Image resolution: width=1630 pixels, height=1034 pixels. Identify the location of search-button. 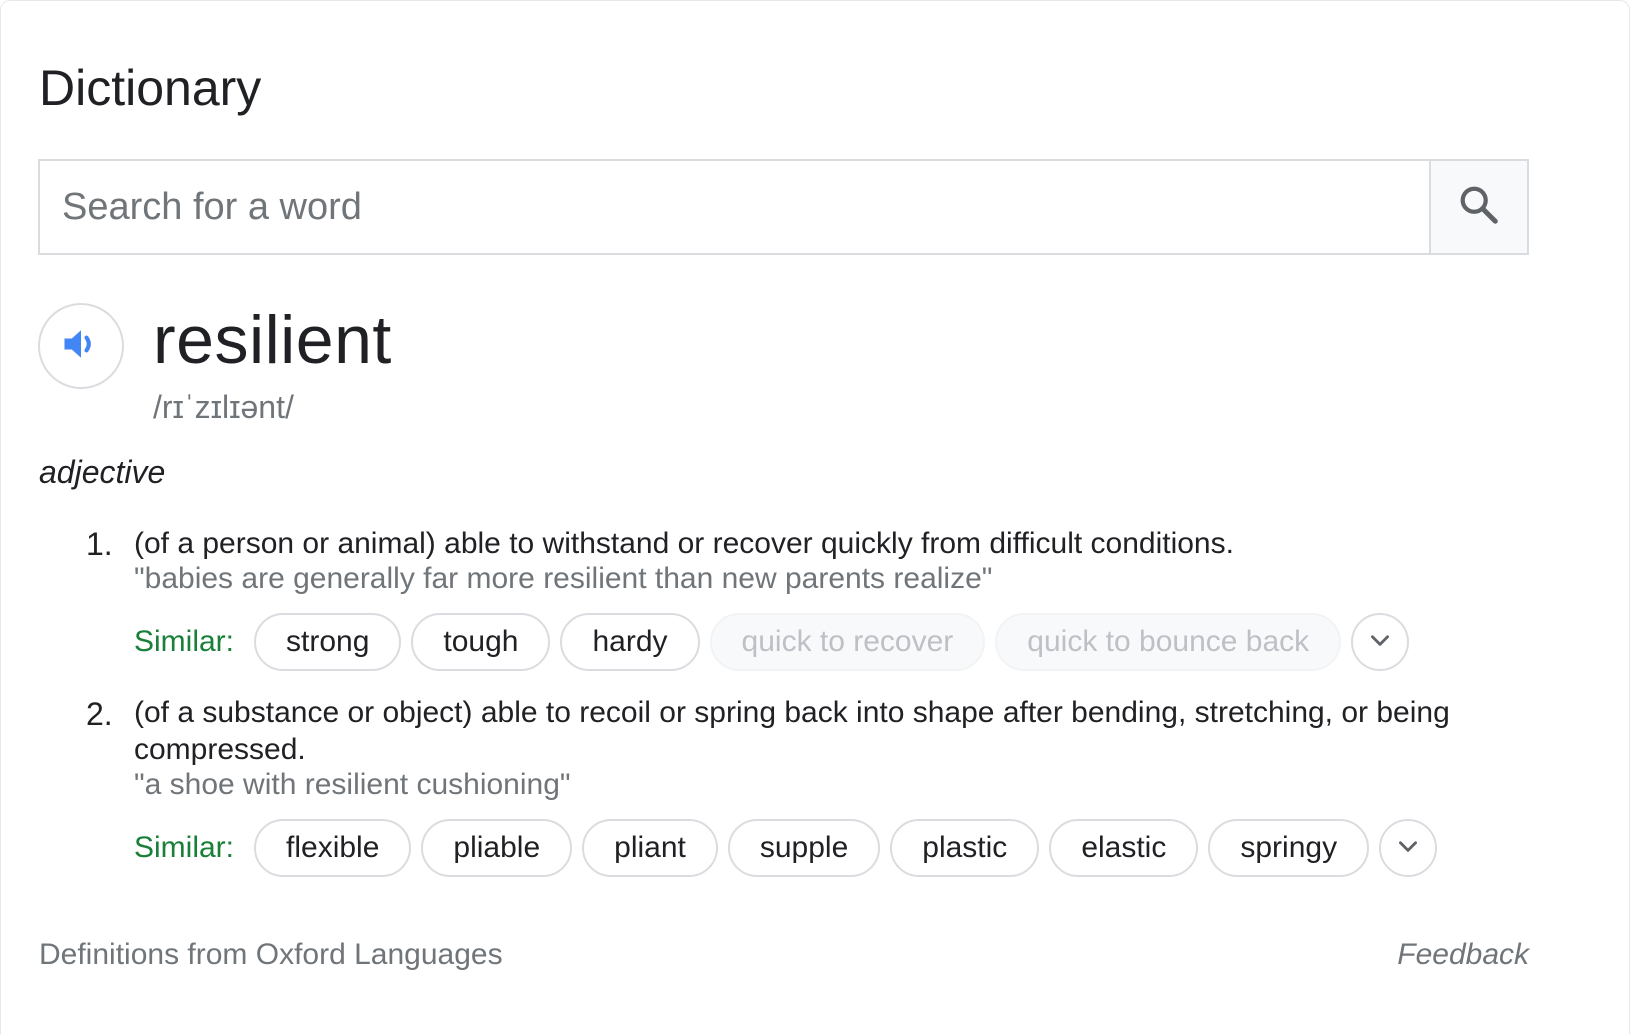
(1478, 207).